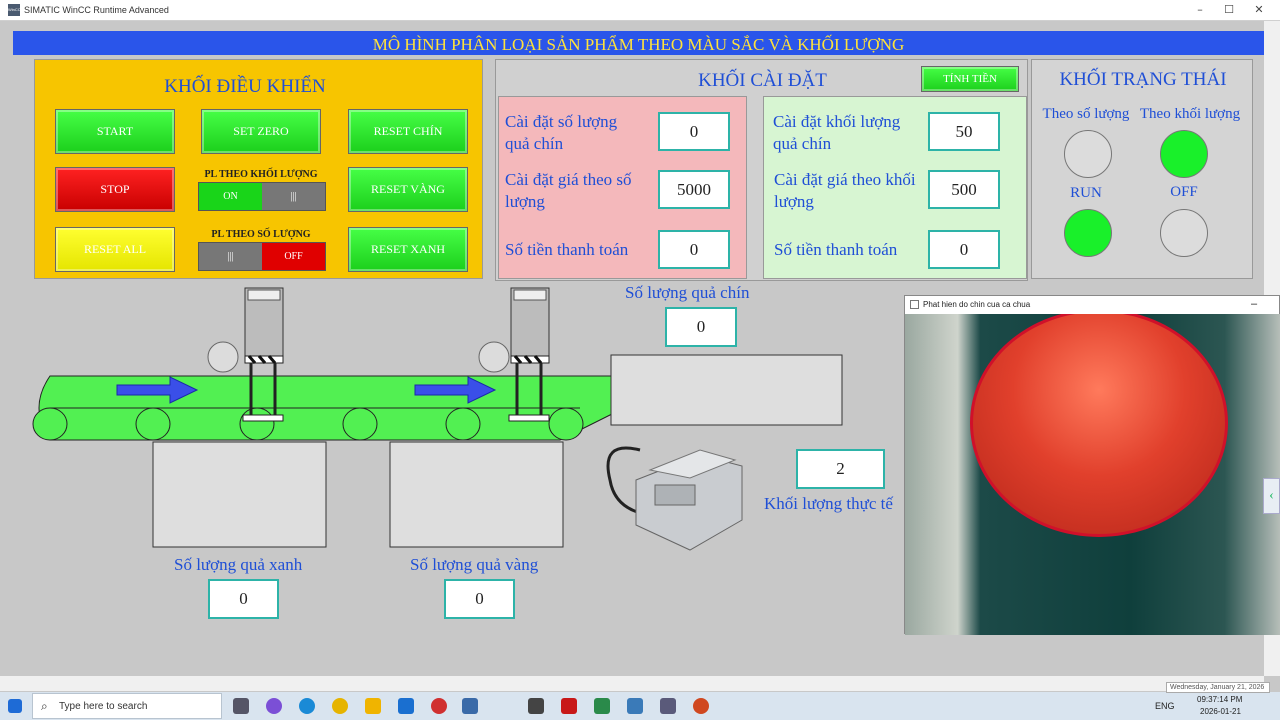 The height and width of the screenshot is (720, 1280). Describe the element at coordinates (1254, 304) in the screenshot. I see `minimize-icon: –` at that location.